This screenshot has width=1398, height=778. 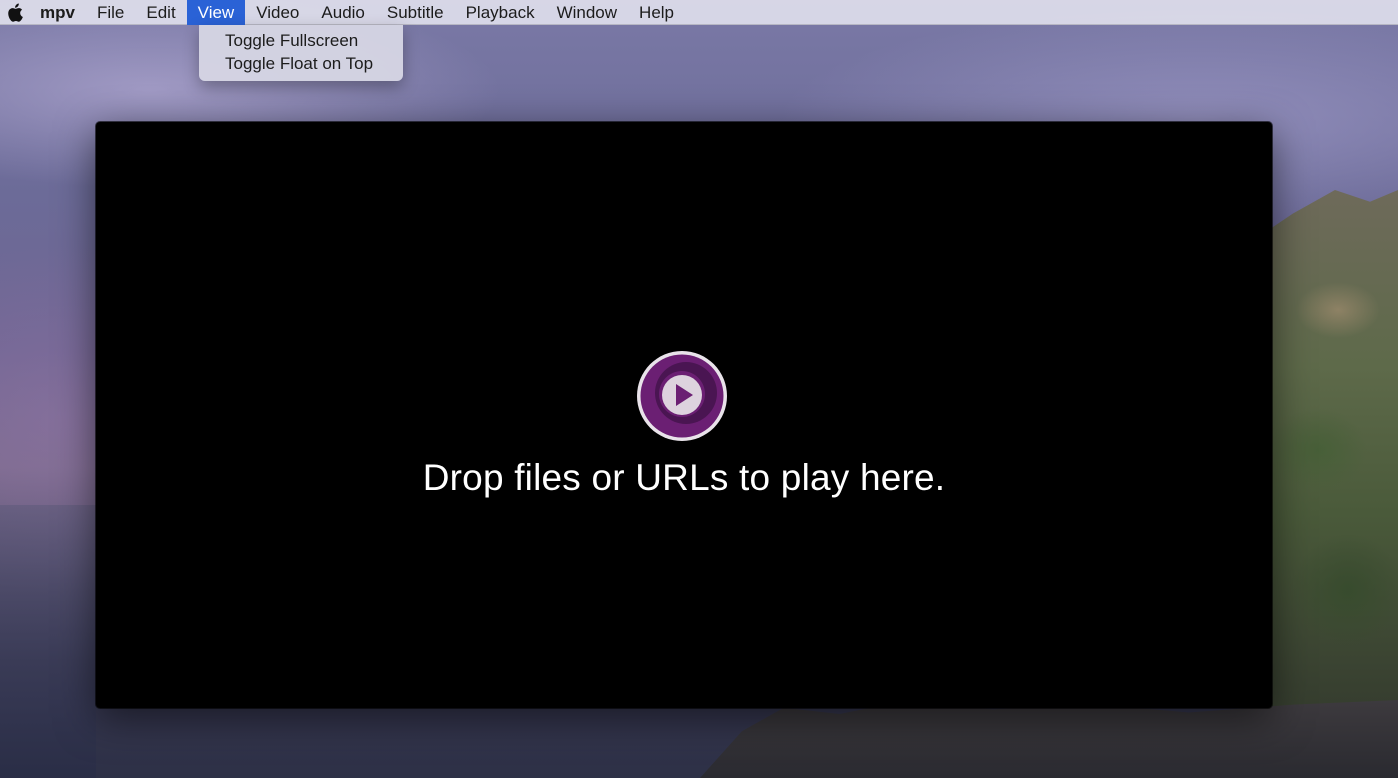 I want to click on menu-file: File, so click(x=110, y=12).